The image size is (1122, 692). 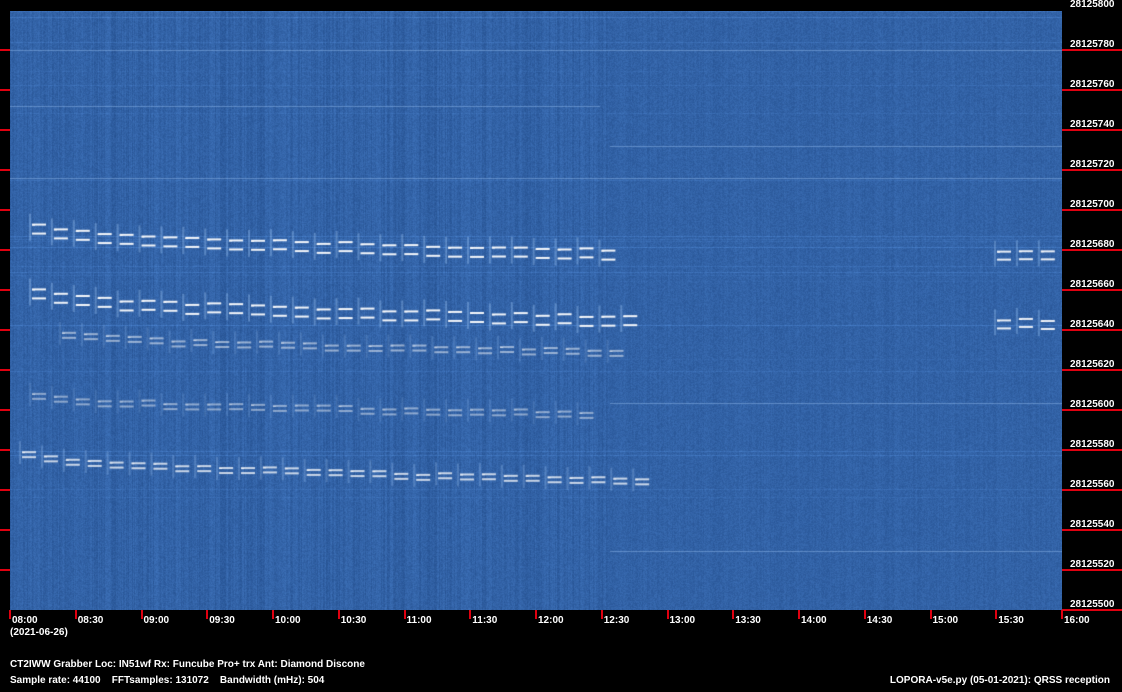 What do you see at coordinates (1092, 484) in the screenshot?
I see `y-tick-label: 28125560` at bounding box center [1092, 484].